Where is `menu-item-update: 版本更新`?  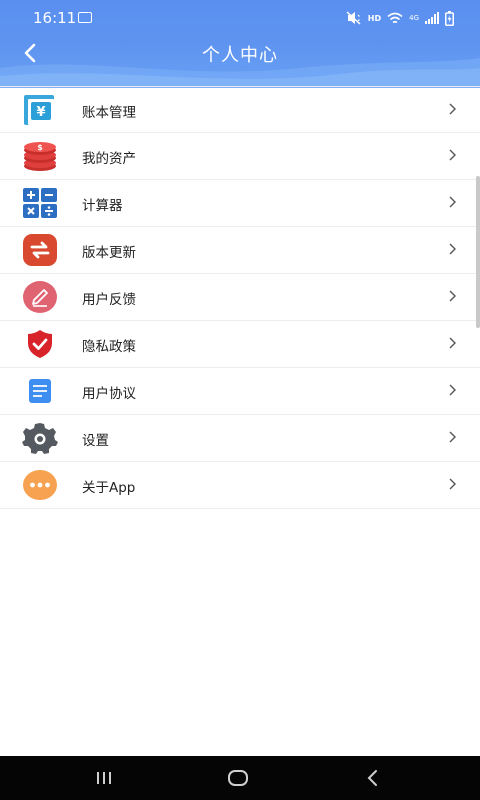 menu-item-update: 版本更新 is located at coordinates (240, 250).